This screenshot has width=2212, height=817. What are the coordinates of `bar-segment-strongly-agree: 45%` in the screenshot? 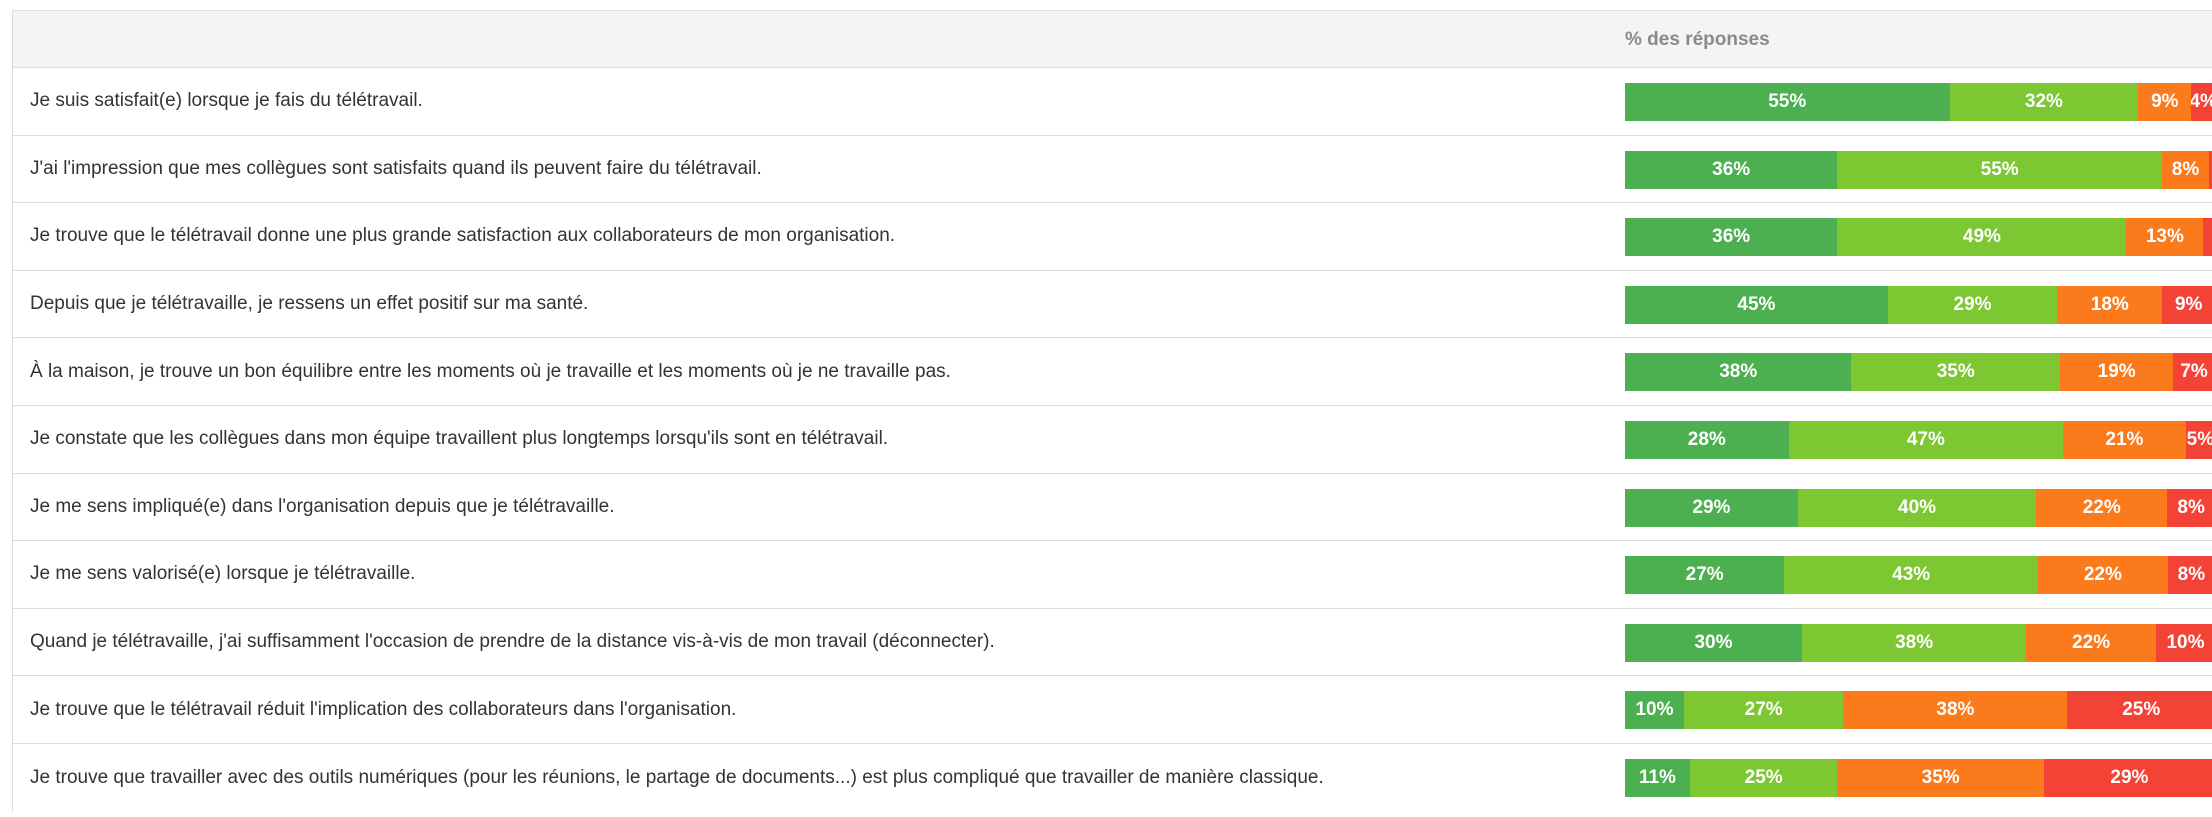 It's located at (1756, 304).